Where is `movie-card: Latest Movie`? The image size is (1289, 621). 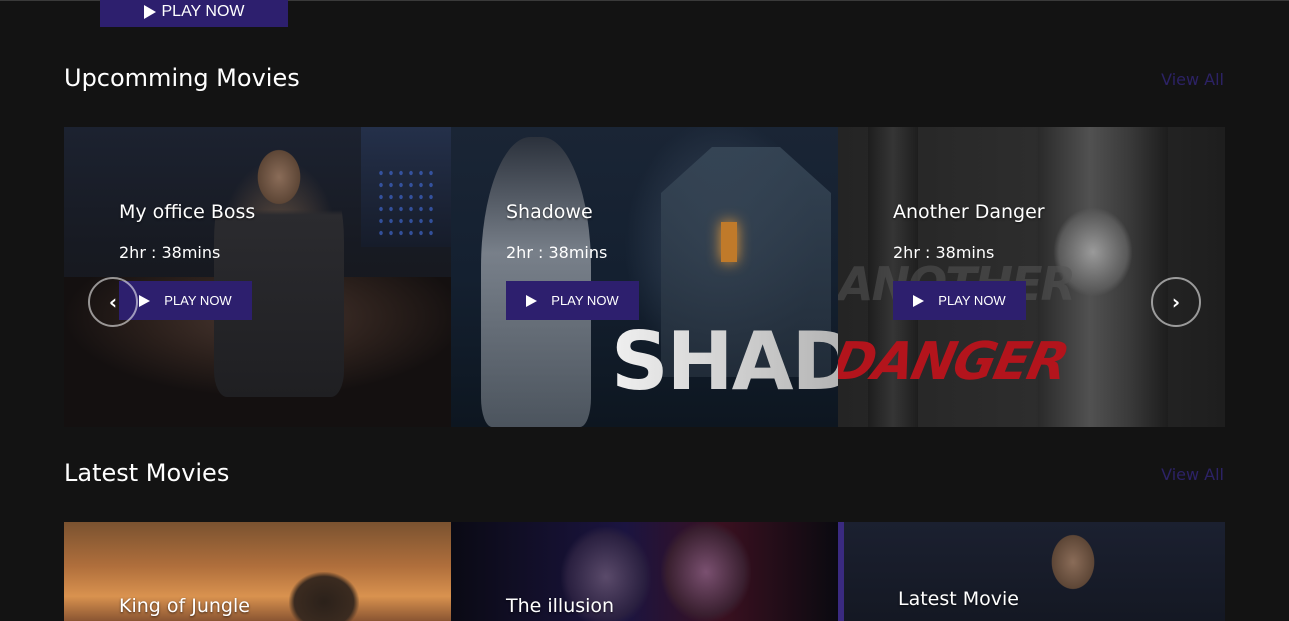
movie-card: Latest Movie is located at coordinates (1031, 571).